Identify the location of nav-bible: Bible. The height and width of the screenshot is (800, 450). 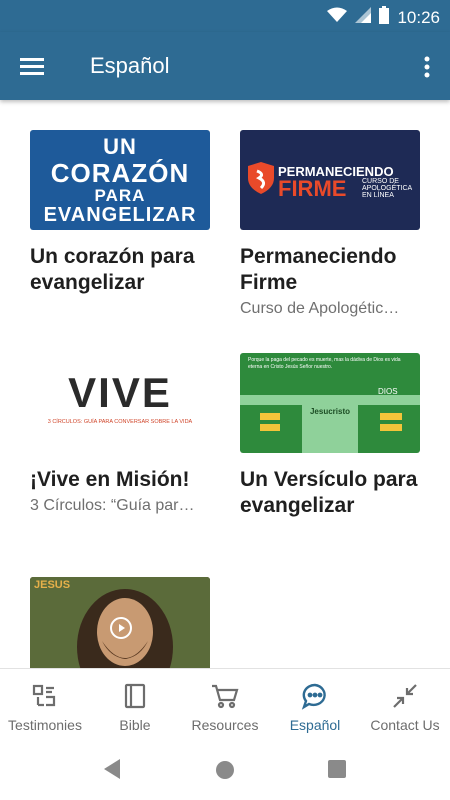
(135, 707).